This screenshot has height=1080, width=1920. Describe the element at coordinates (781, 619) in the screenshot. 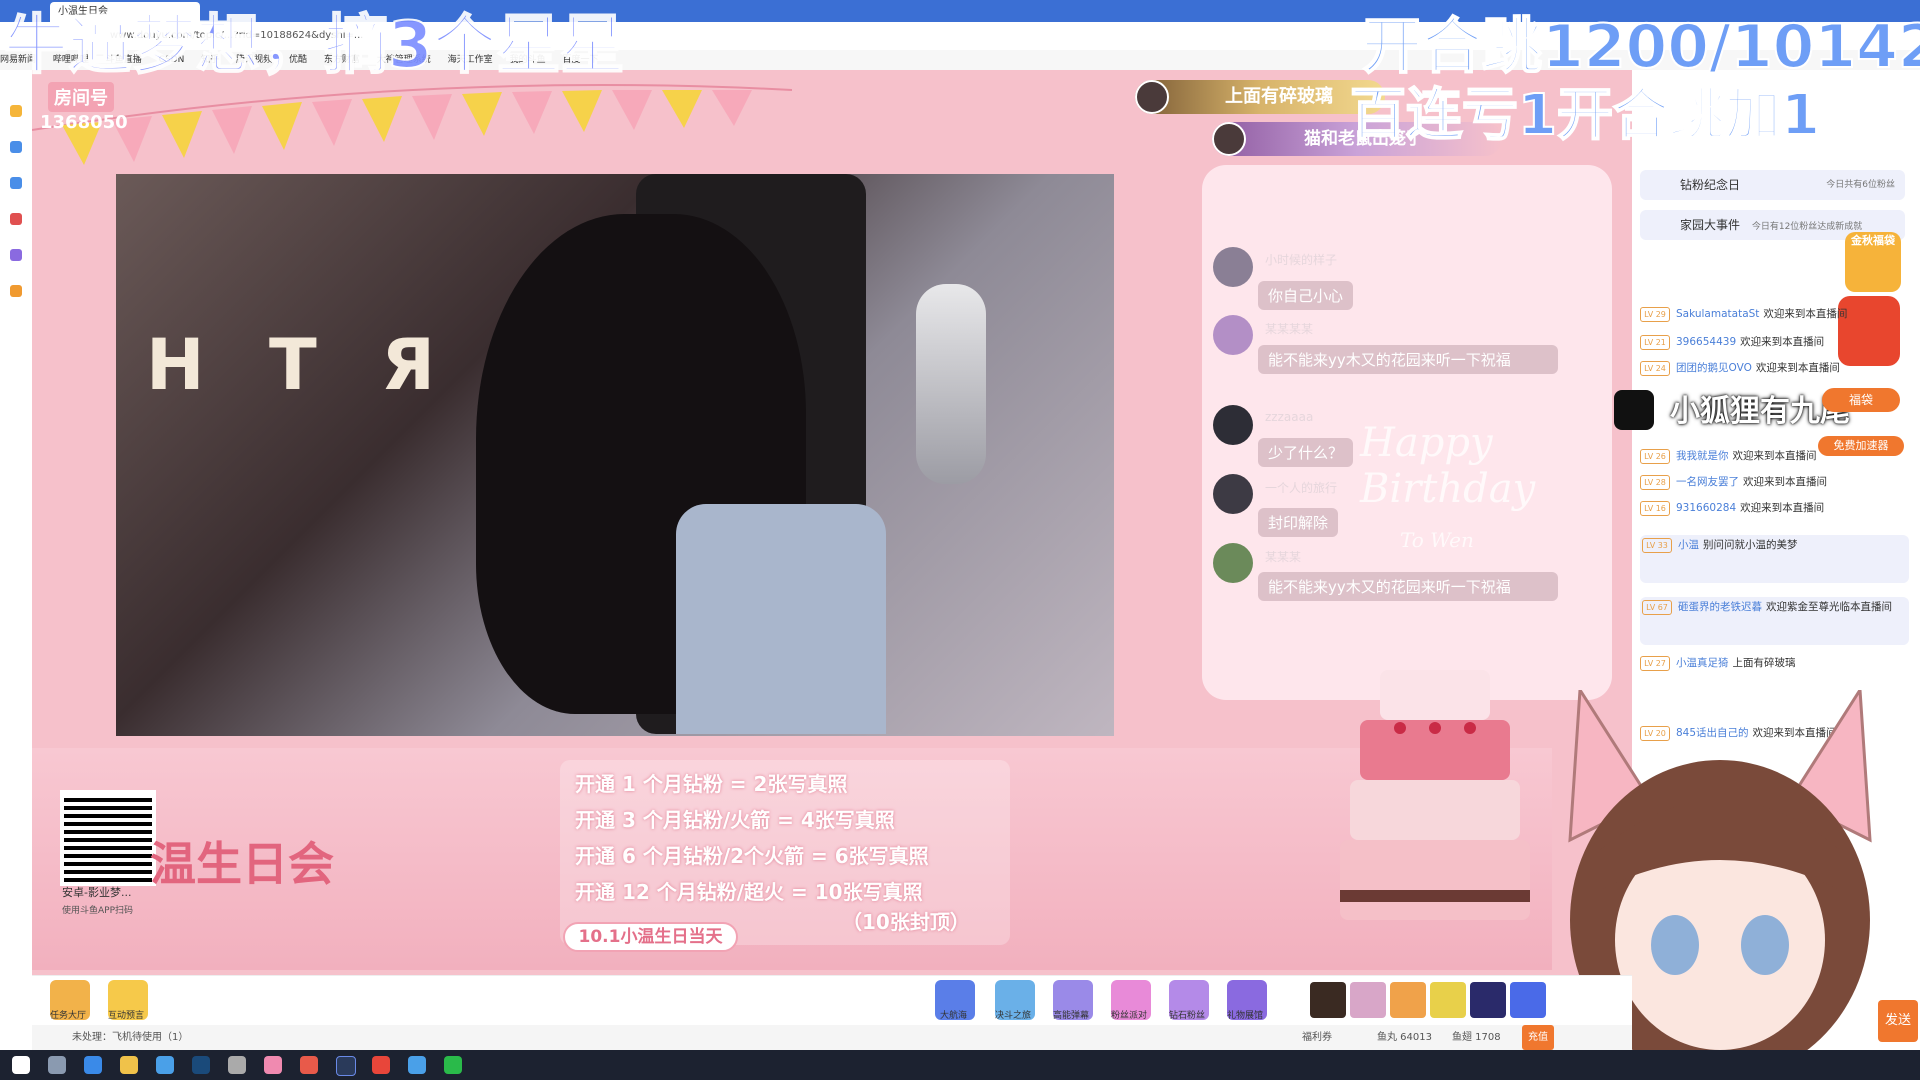

I see `streamer-shirt` at that location.